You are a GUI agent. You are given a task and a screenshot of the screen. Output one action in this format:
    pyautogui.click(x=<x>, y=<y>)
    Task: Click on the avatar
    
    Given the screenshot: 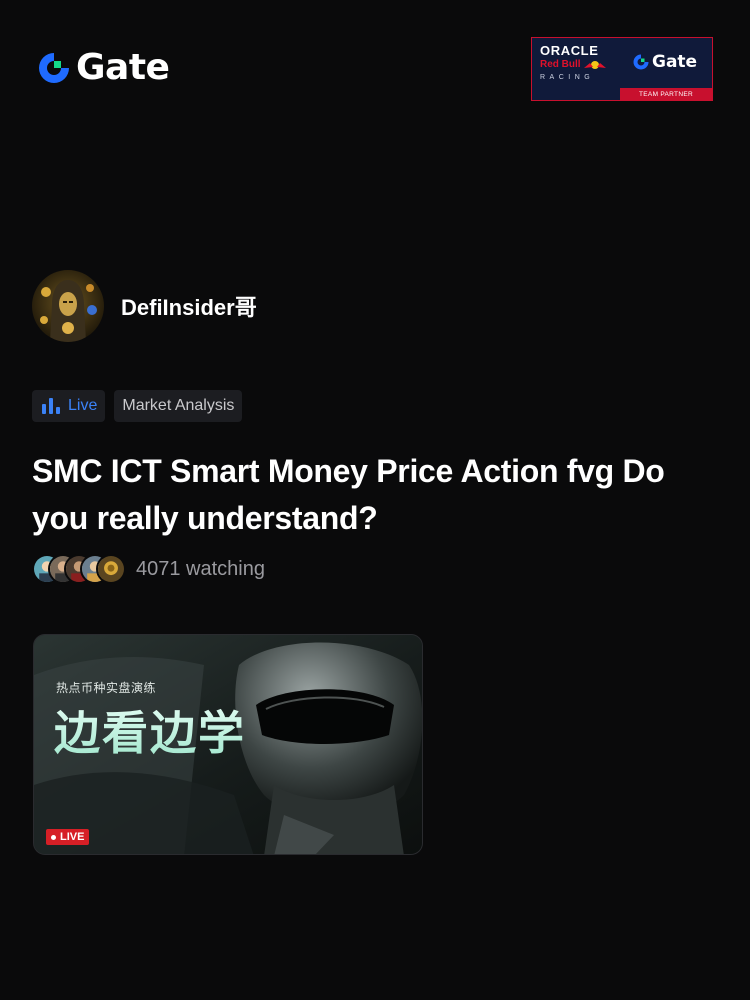 What is the action you would take?
    pyautogui.click(x=68, y=306)
    